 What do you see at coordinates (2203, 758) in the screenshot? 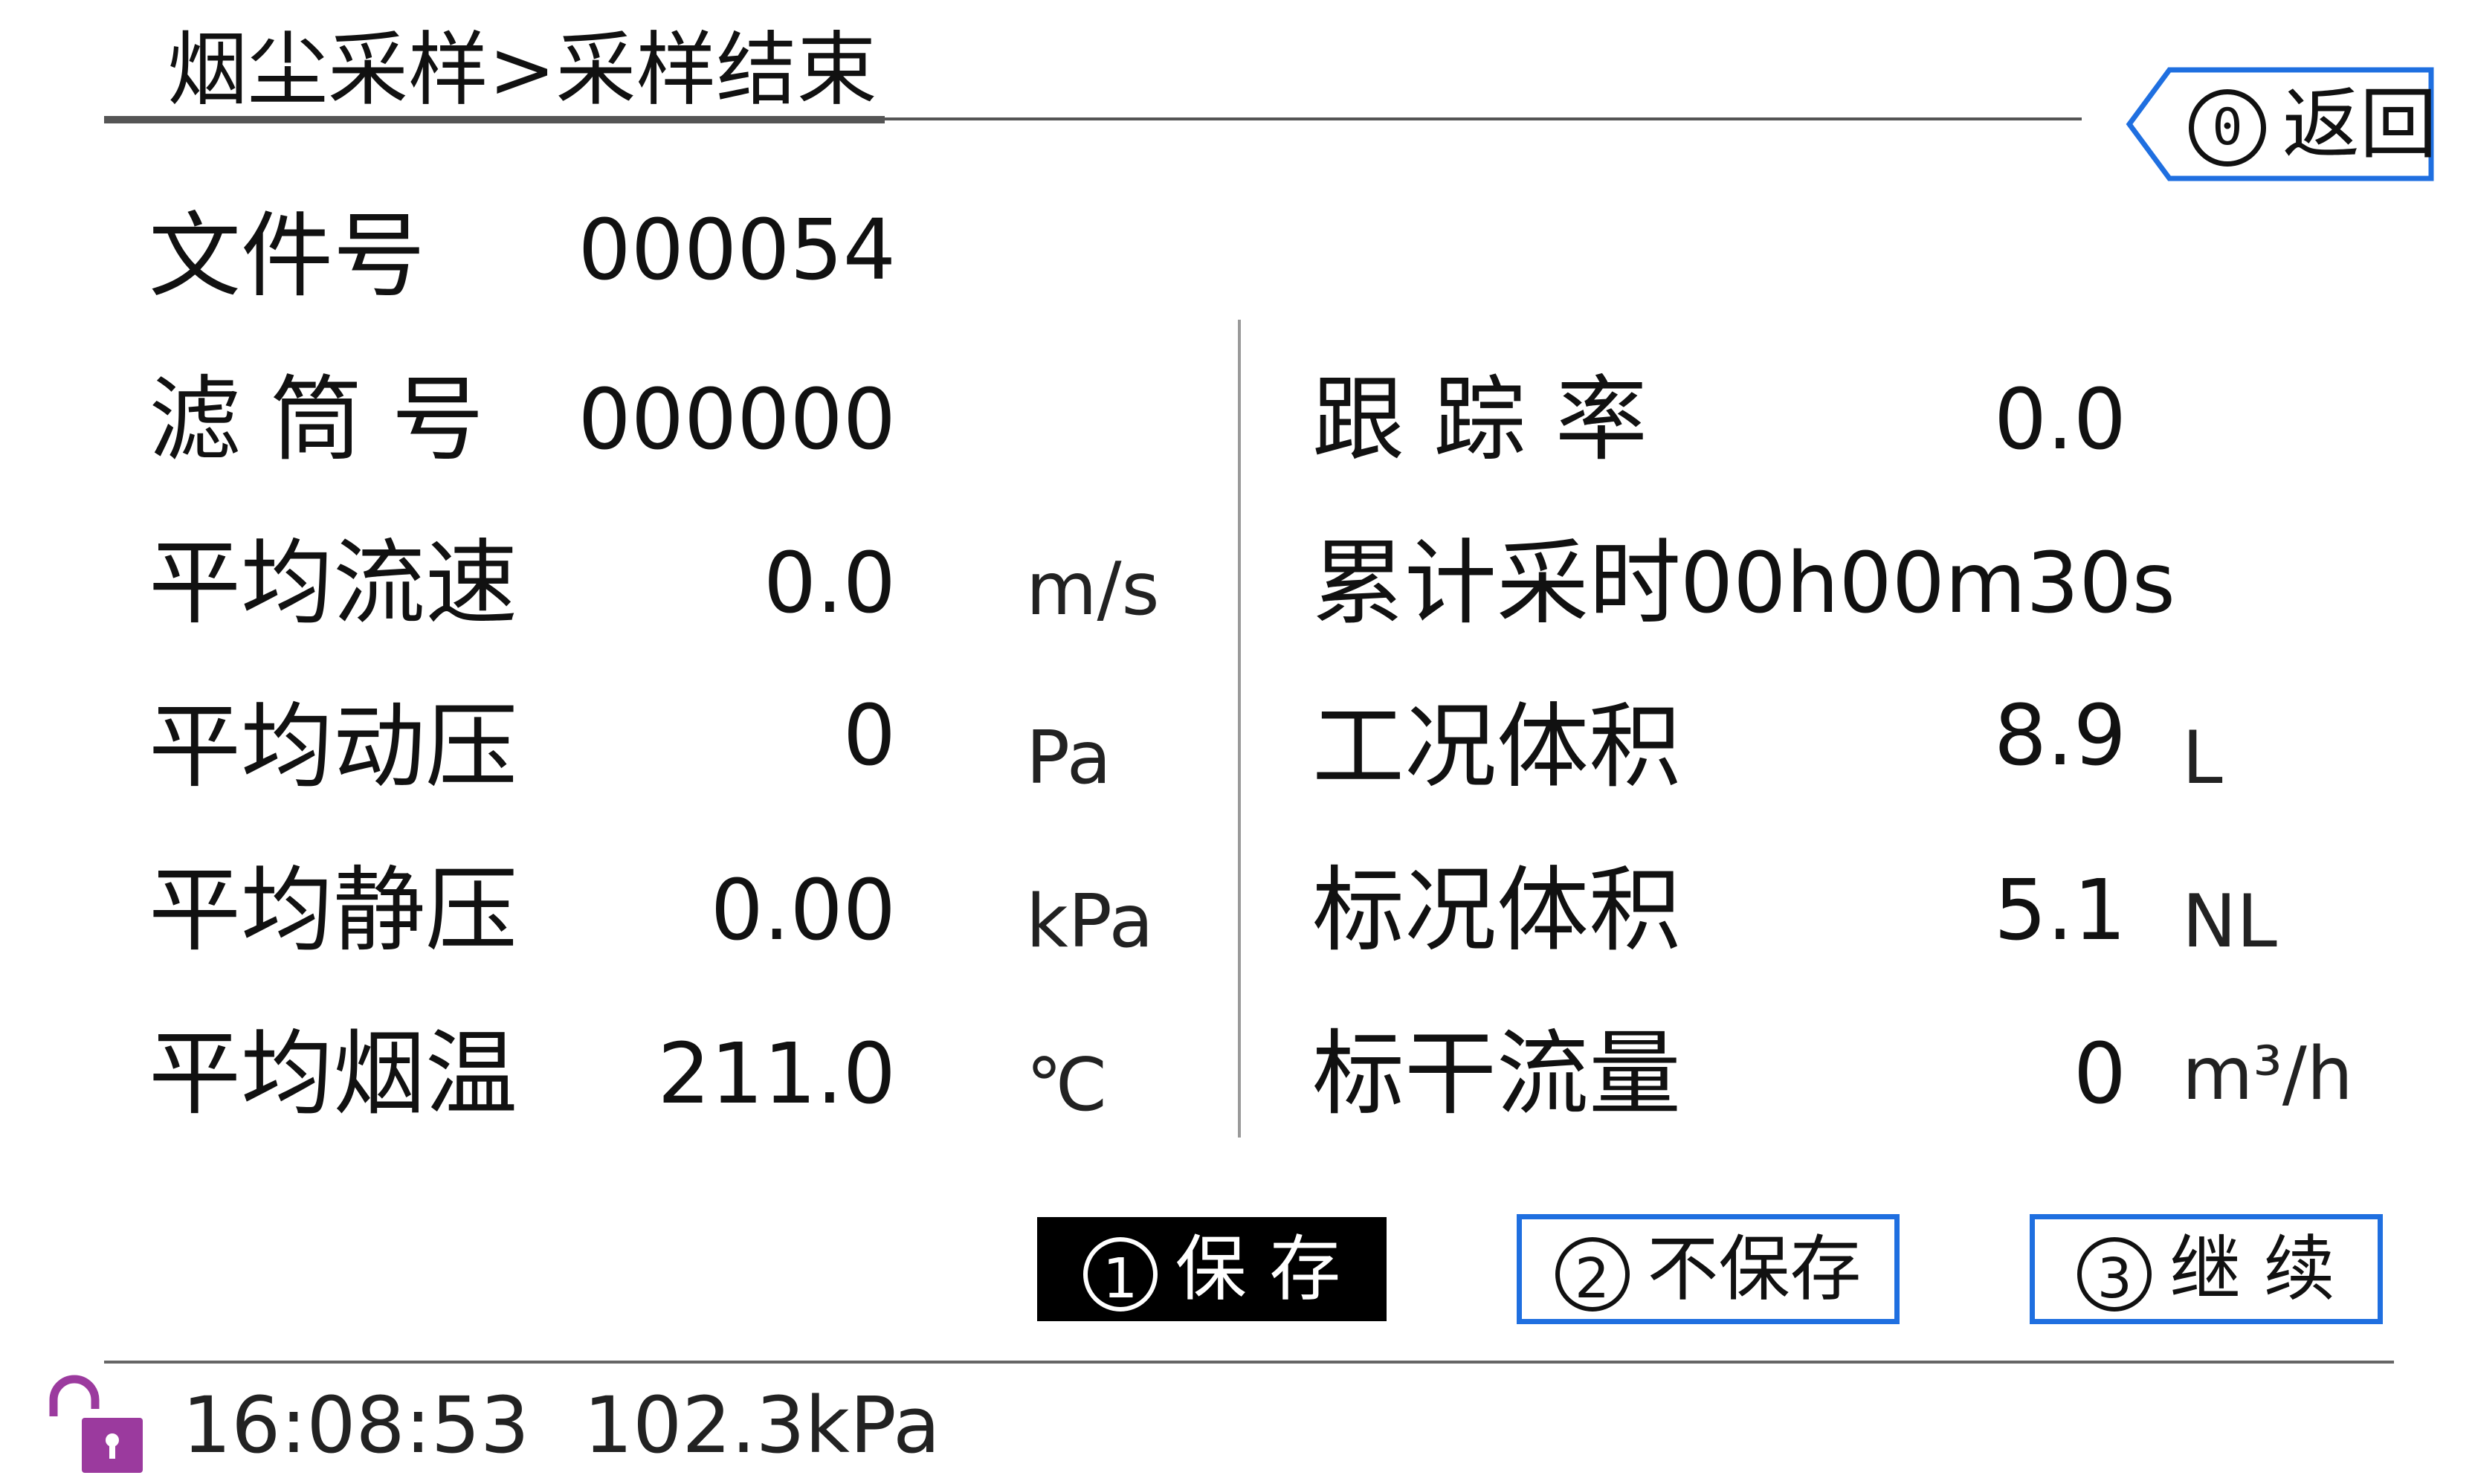
I see `actual-volume-unit: L` at bounding box center [2203, 758].